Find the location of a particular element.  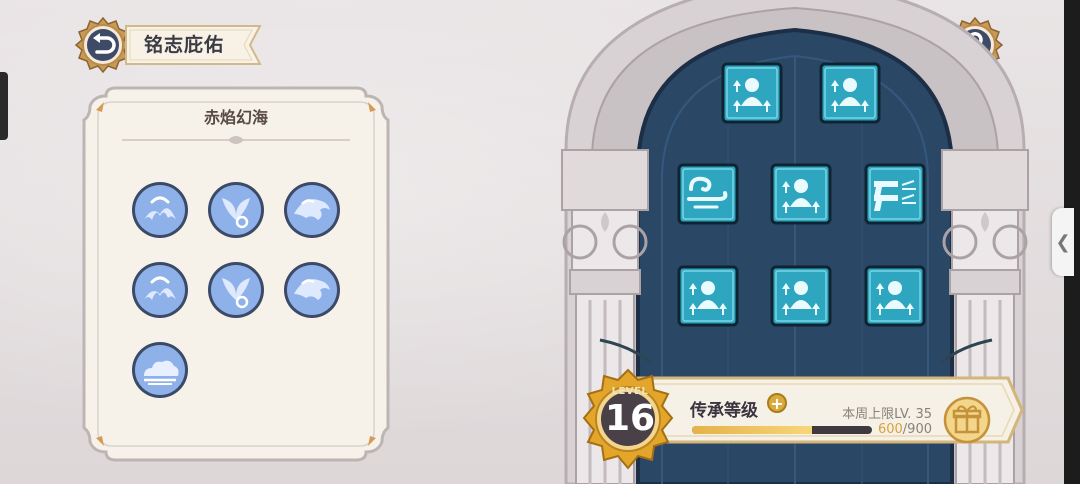

reward-gift-button is located at coordinates (967, 420).